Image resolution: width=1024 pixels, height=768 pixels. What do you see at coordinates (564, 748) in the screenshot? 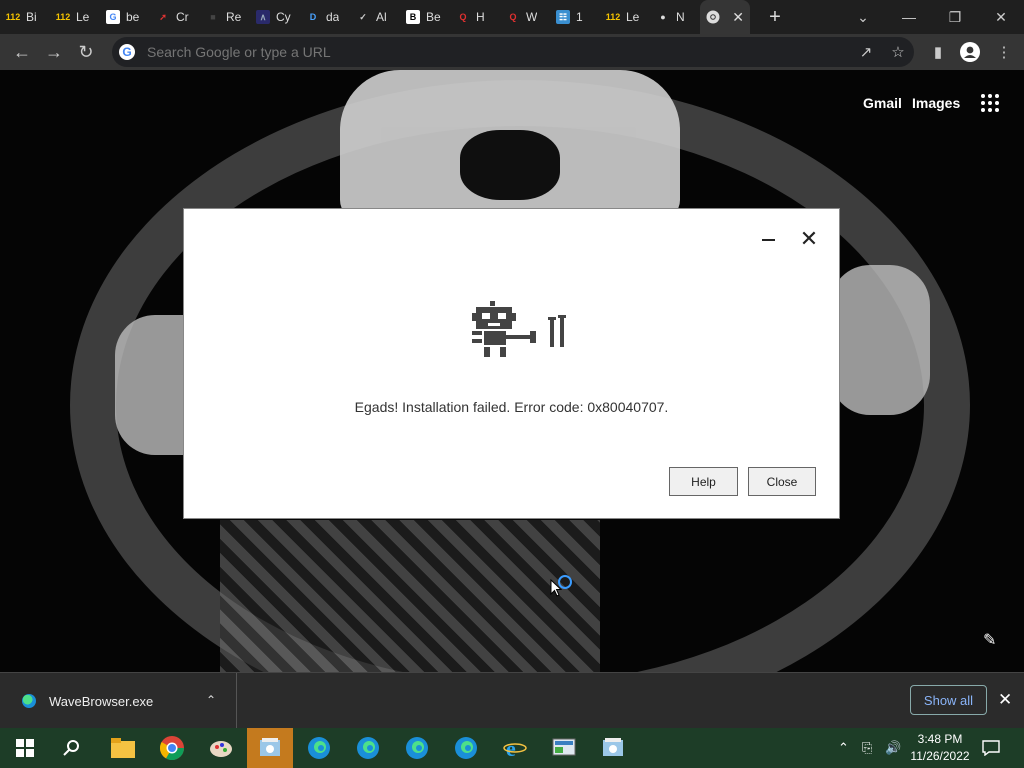
I see `control-panel-icon` at bounding box center [564, 748].